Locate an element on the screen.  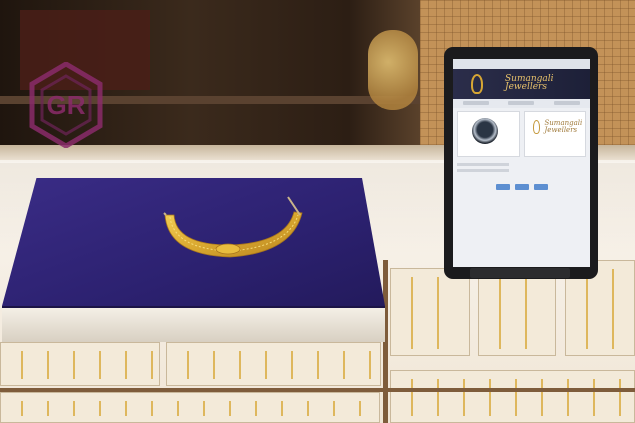
tablet-buttons is located at coordinates (521, 187).